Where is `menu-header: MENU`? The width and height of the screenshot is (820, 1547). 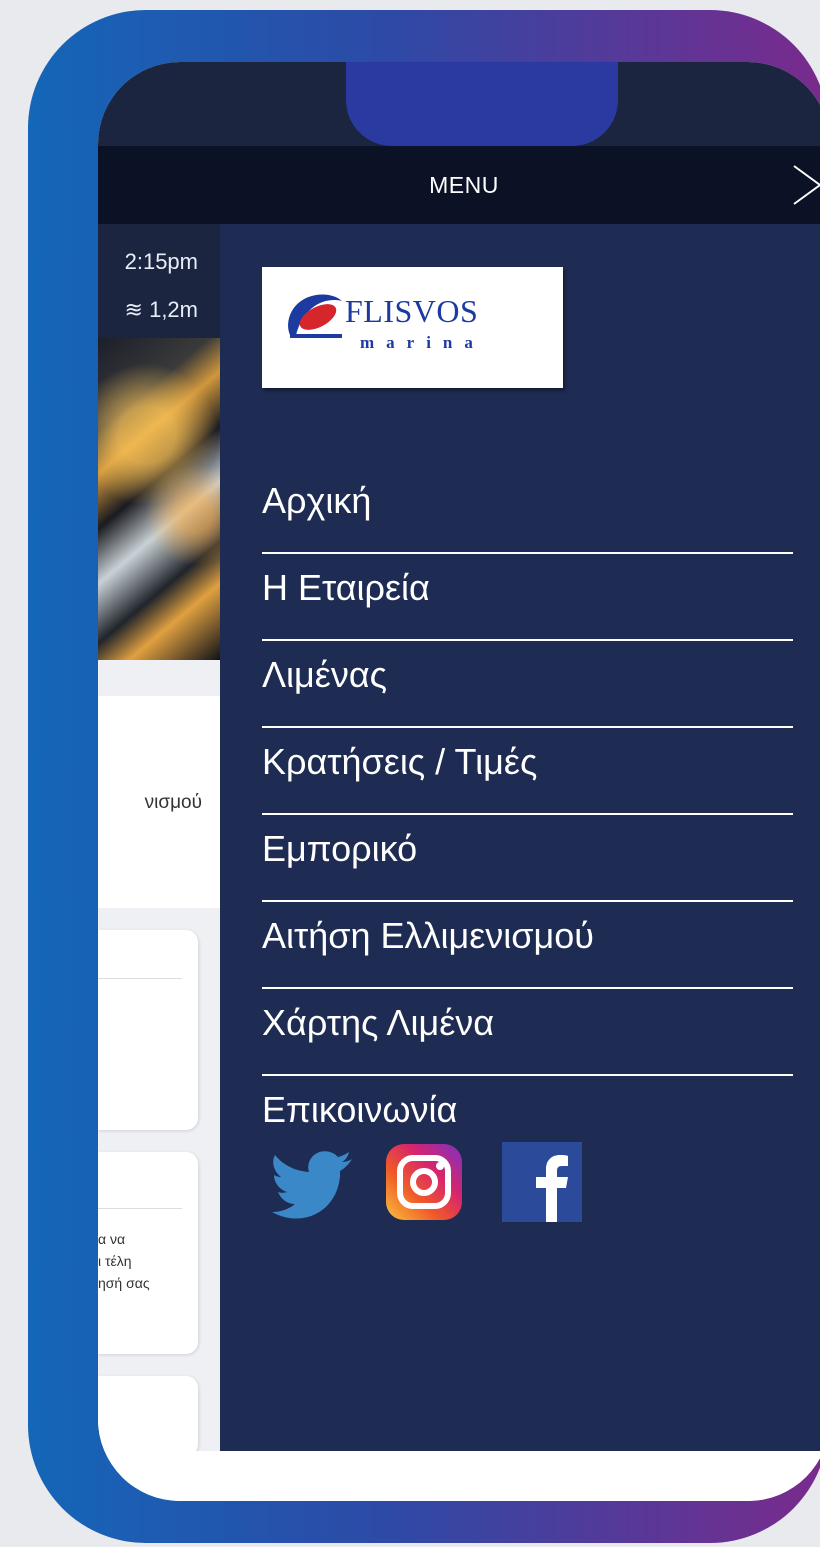 menu-header: MENU is located at coordinates (459, 185).